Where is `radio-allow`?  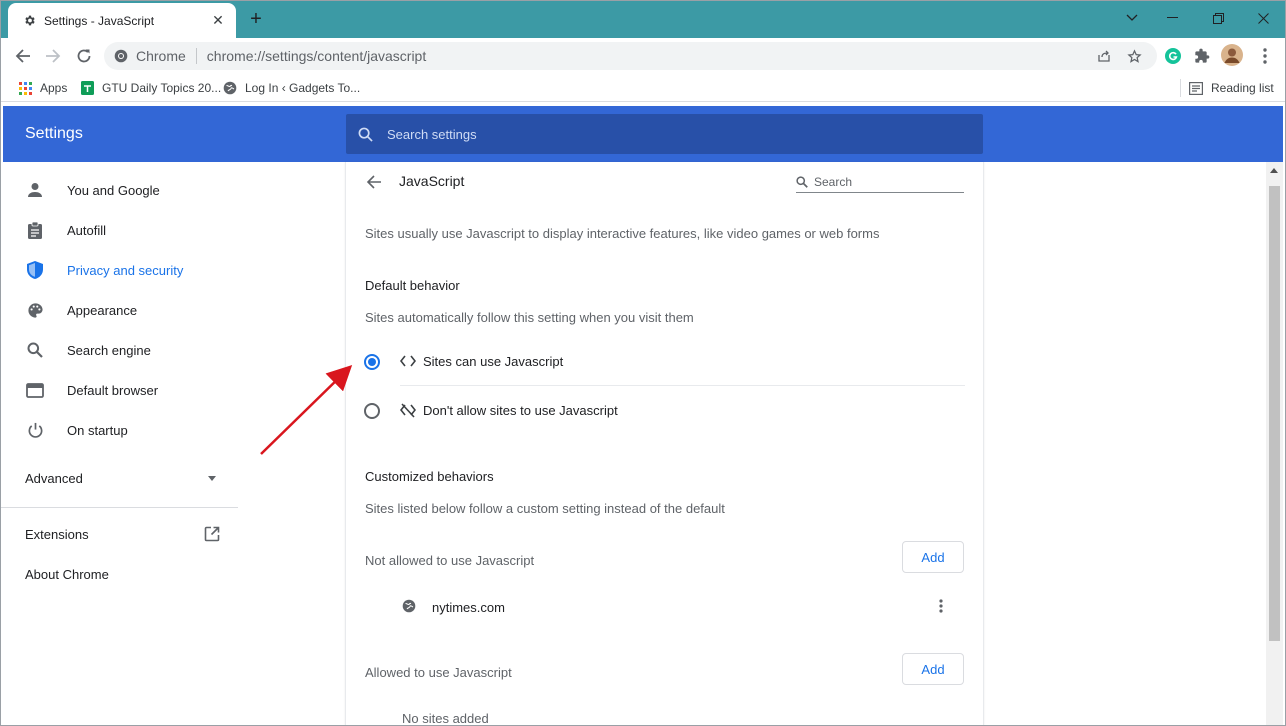
radio-allow is located at coordinates (372, 362).